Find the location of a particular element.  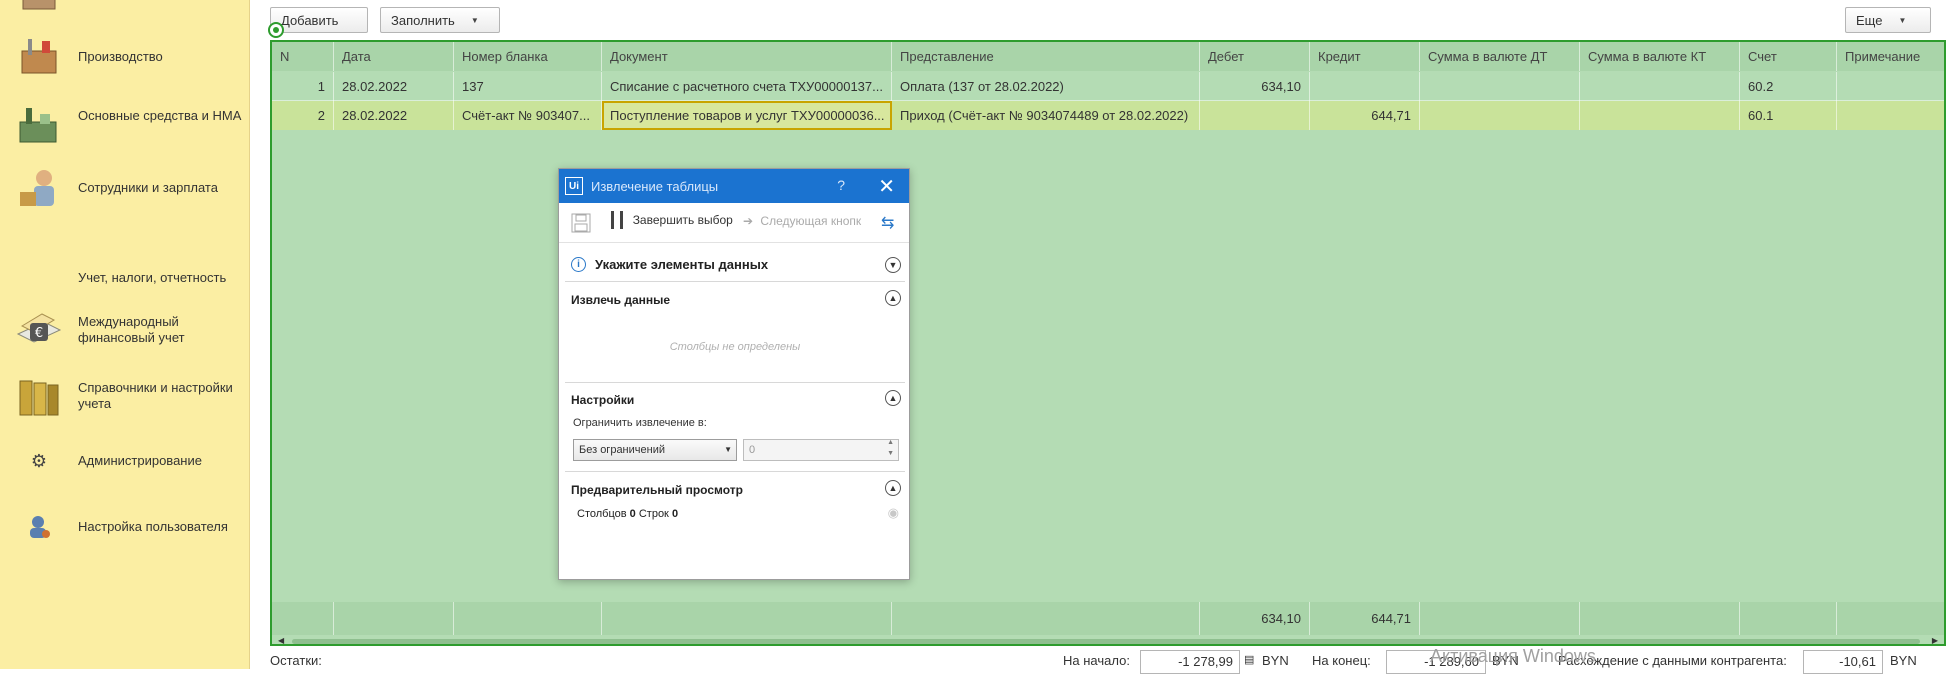

column-header-n: N is located at coordinates (303, 56).